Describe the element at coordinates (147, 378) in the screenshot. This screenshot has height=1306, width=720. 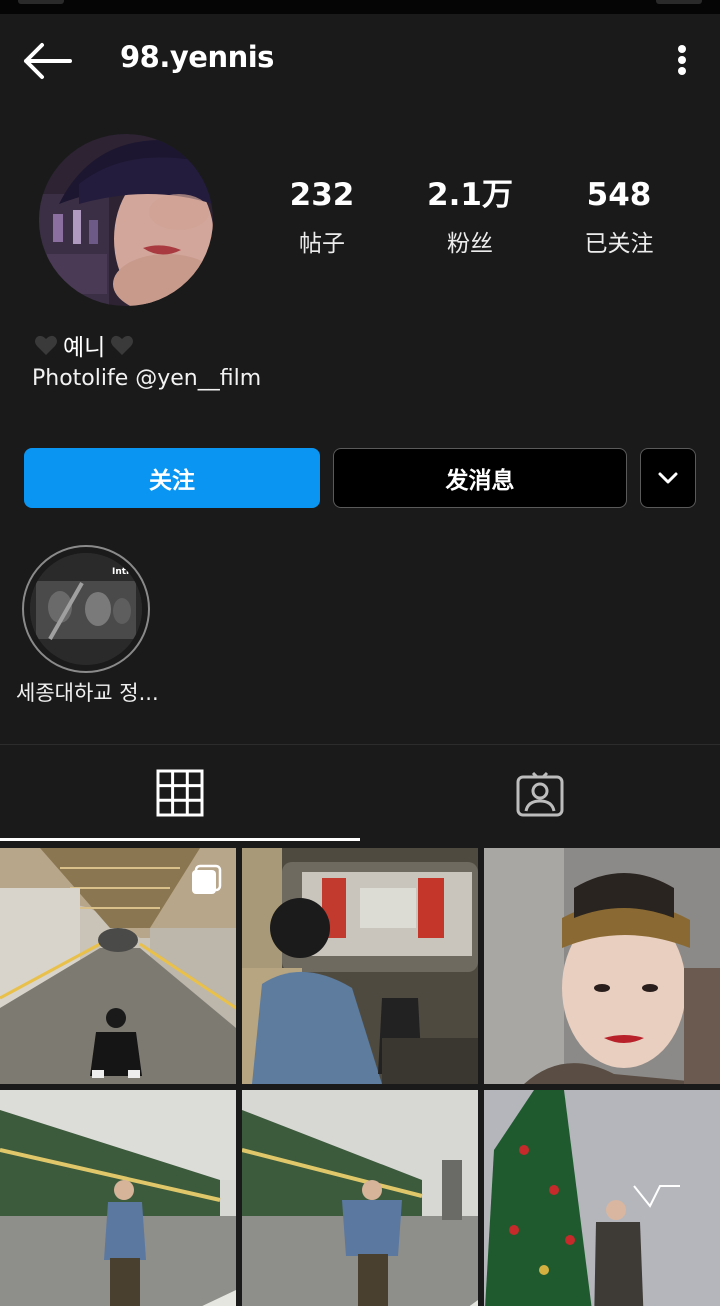
I see `bio-text: Photolife @yen__film` at that location.